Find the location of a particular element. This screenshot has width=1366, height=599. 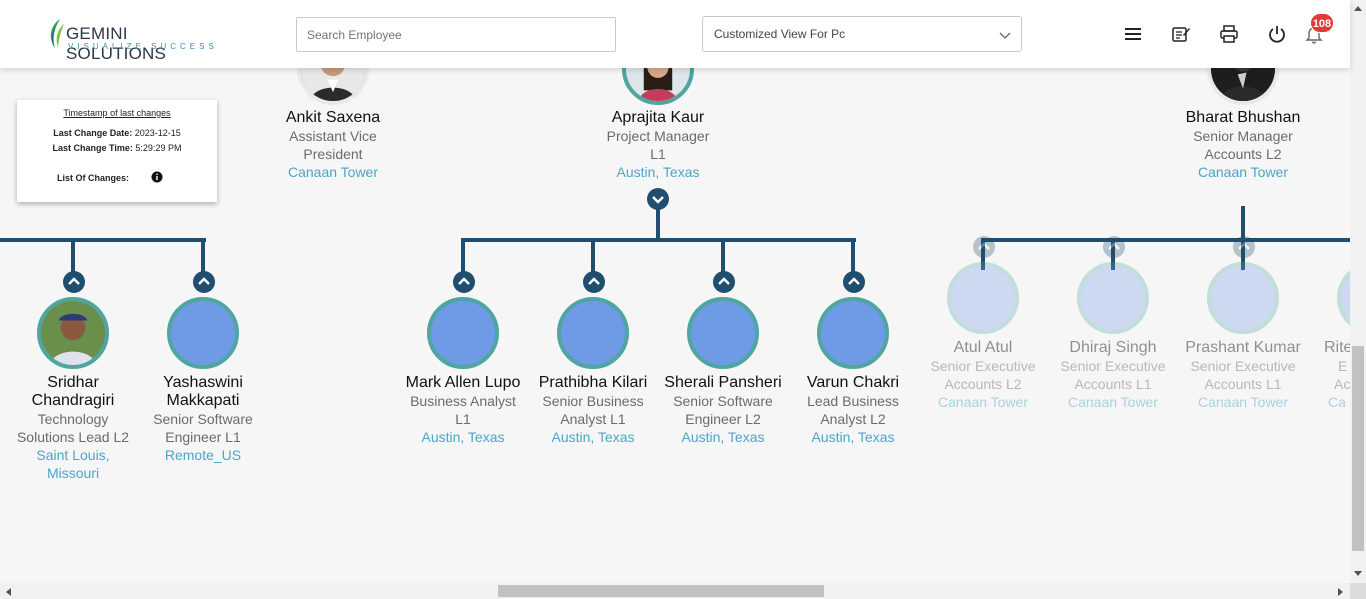

employee-name-line: Mark Allen Lupo is located at coordinates (463, 382).